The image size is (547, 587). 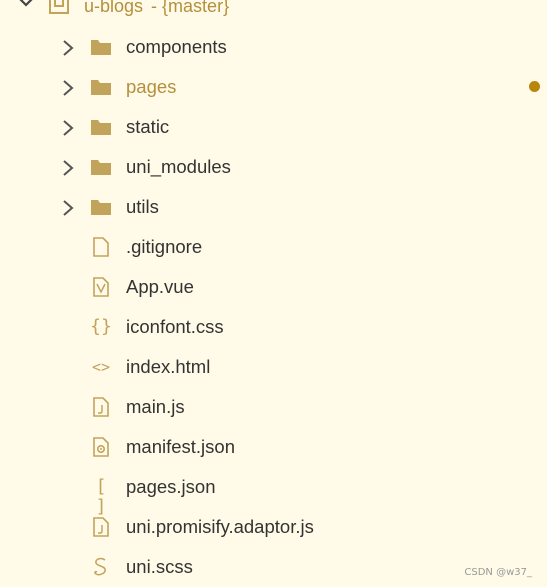 I want to click on tree-item-label: uni.scss, so click(x=159, y=566).